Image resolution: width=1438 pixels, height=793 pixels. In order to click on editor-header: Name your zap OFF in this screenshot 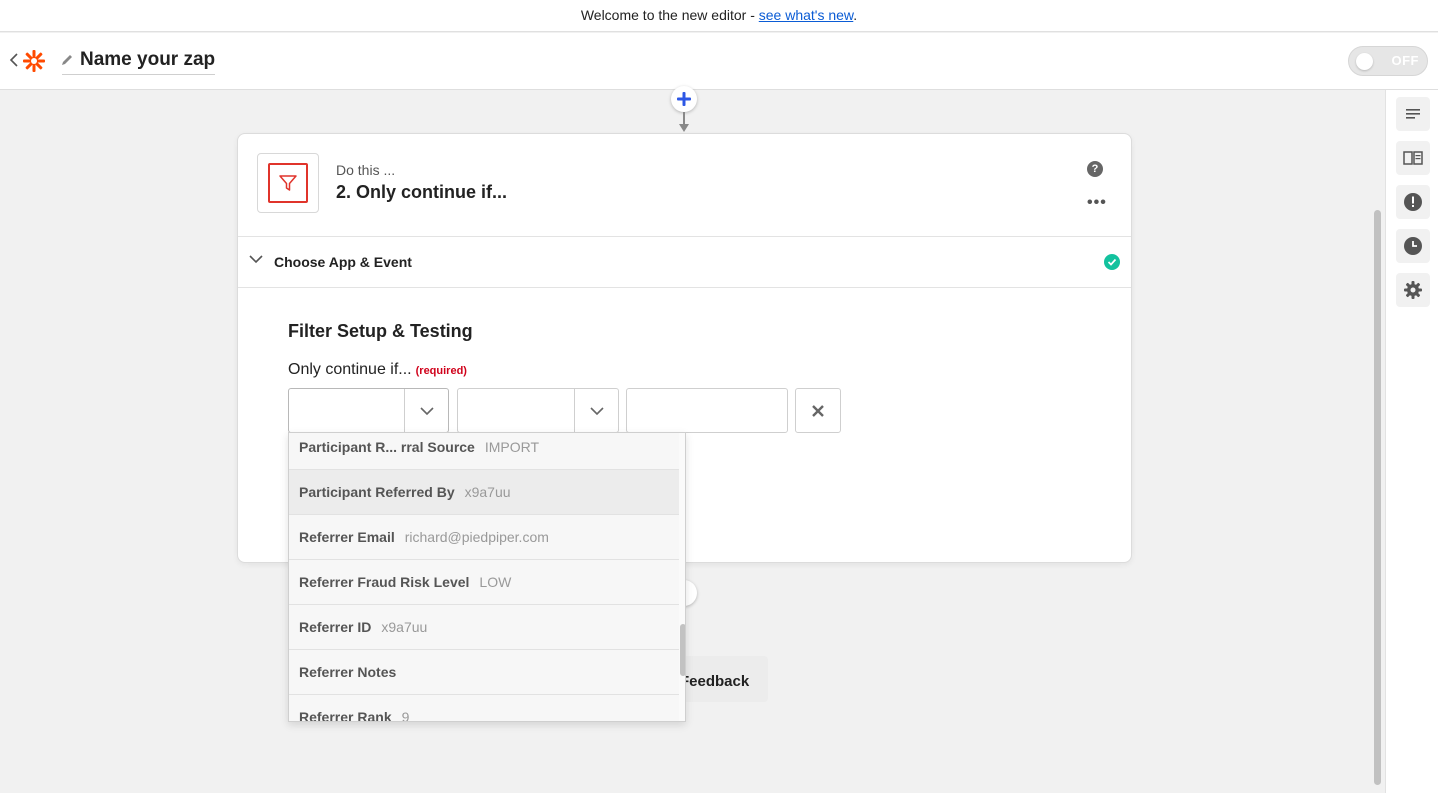, I will do `click(719, 61)`.